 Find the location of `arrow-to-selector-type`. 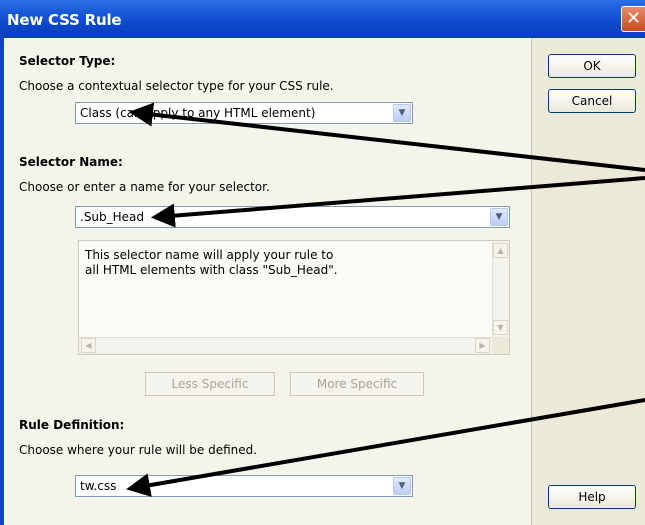

arrow-to-selector-type is located at coordinates (386, 137).